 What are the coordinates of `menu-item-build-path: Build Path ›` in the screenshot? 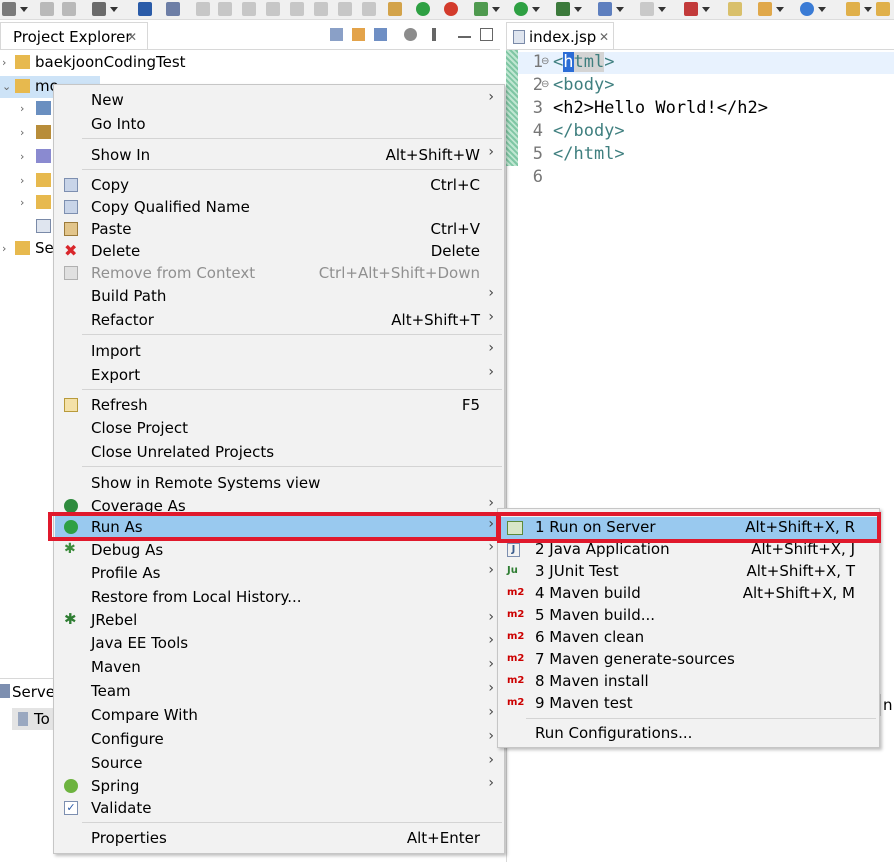 It's located at (279, 296).